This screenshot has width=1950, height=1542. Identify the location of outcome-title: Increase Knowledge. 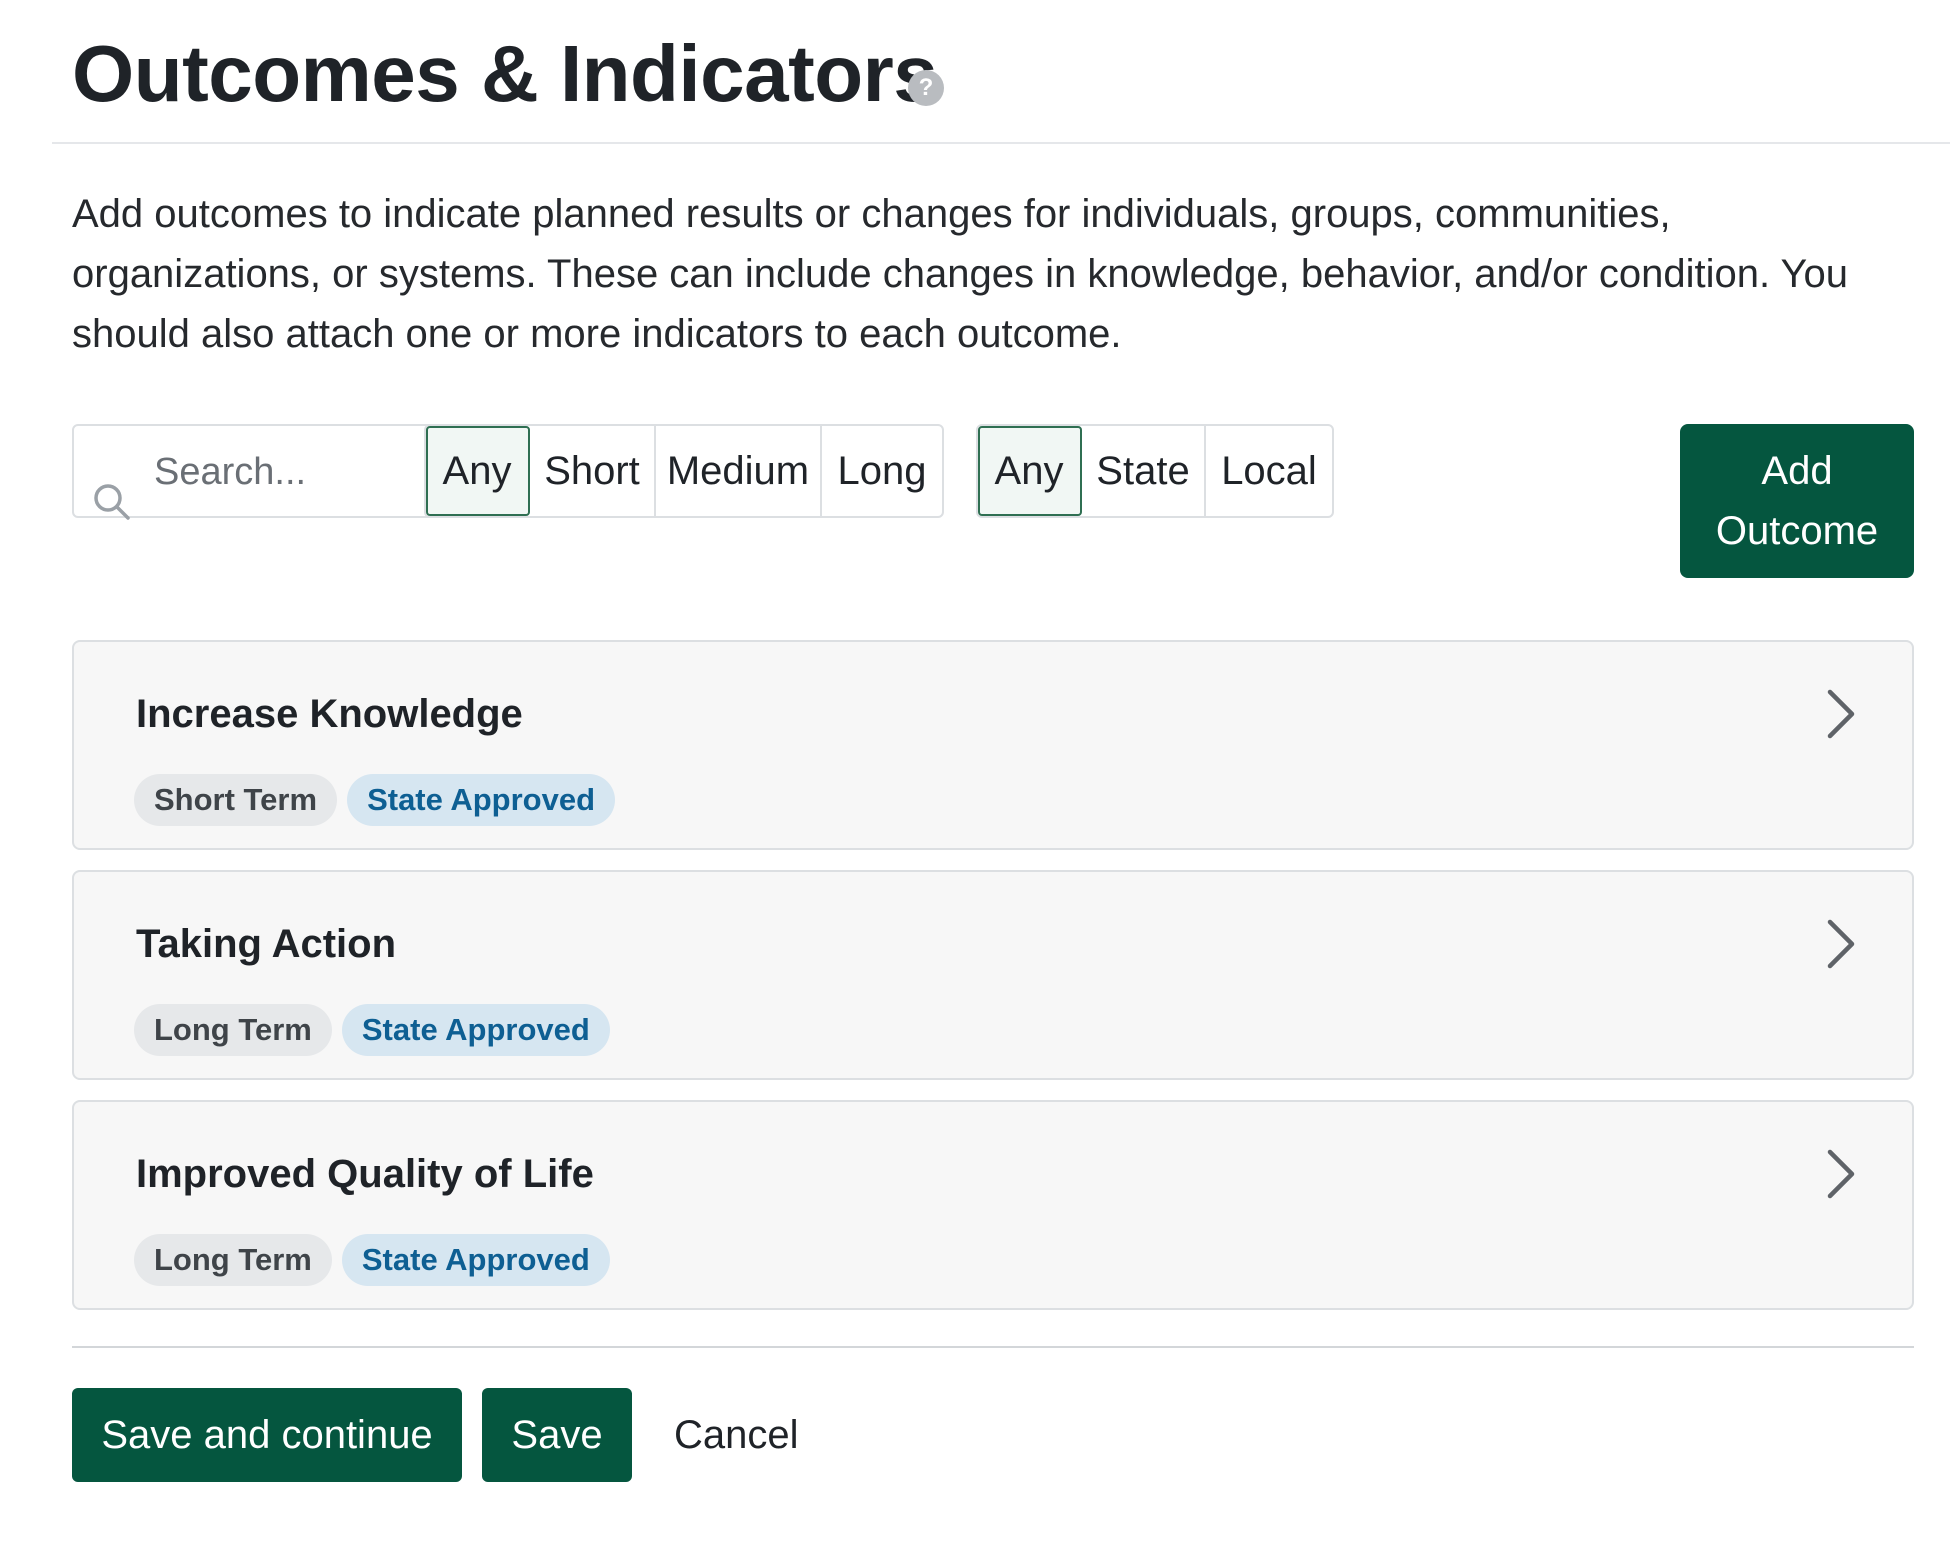
(329, 714).